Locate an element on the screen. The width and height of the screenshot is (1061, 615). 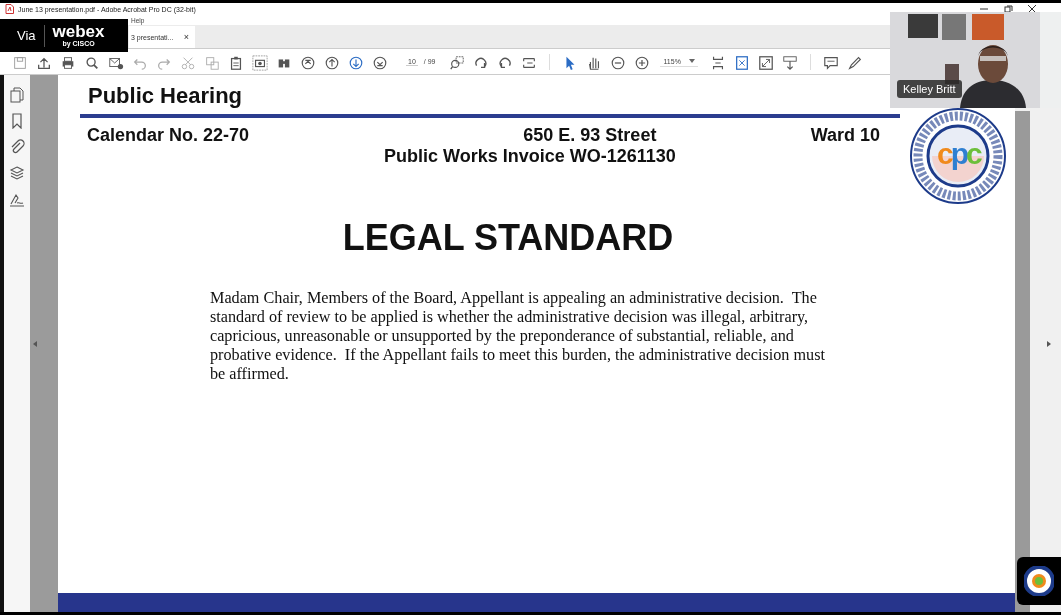
envelope-icon is located at coordinates (116, 63).